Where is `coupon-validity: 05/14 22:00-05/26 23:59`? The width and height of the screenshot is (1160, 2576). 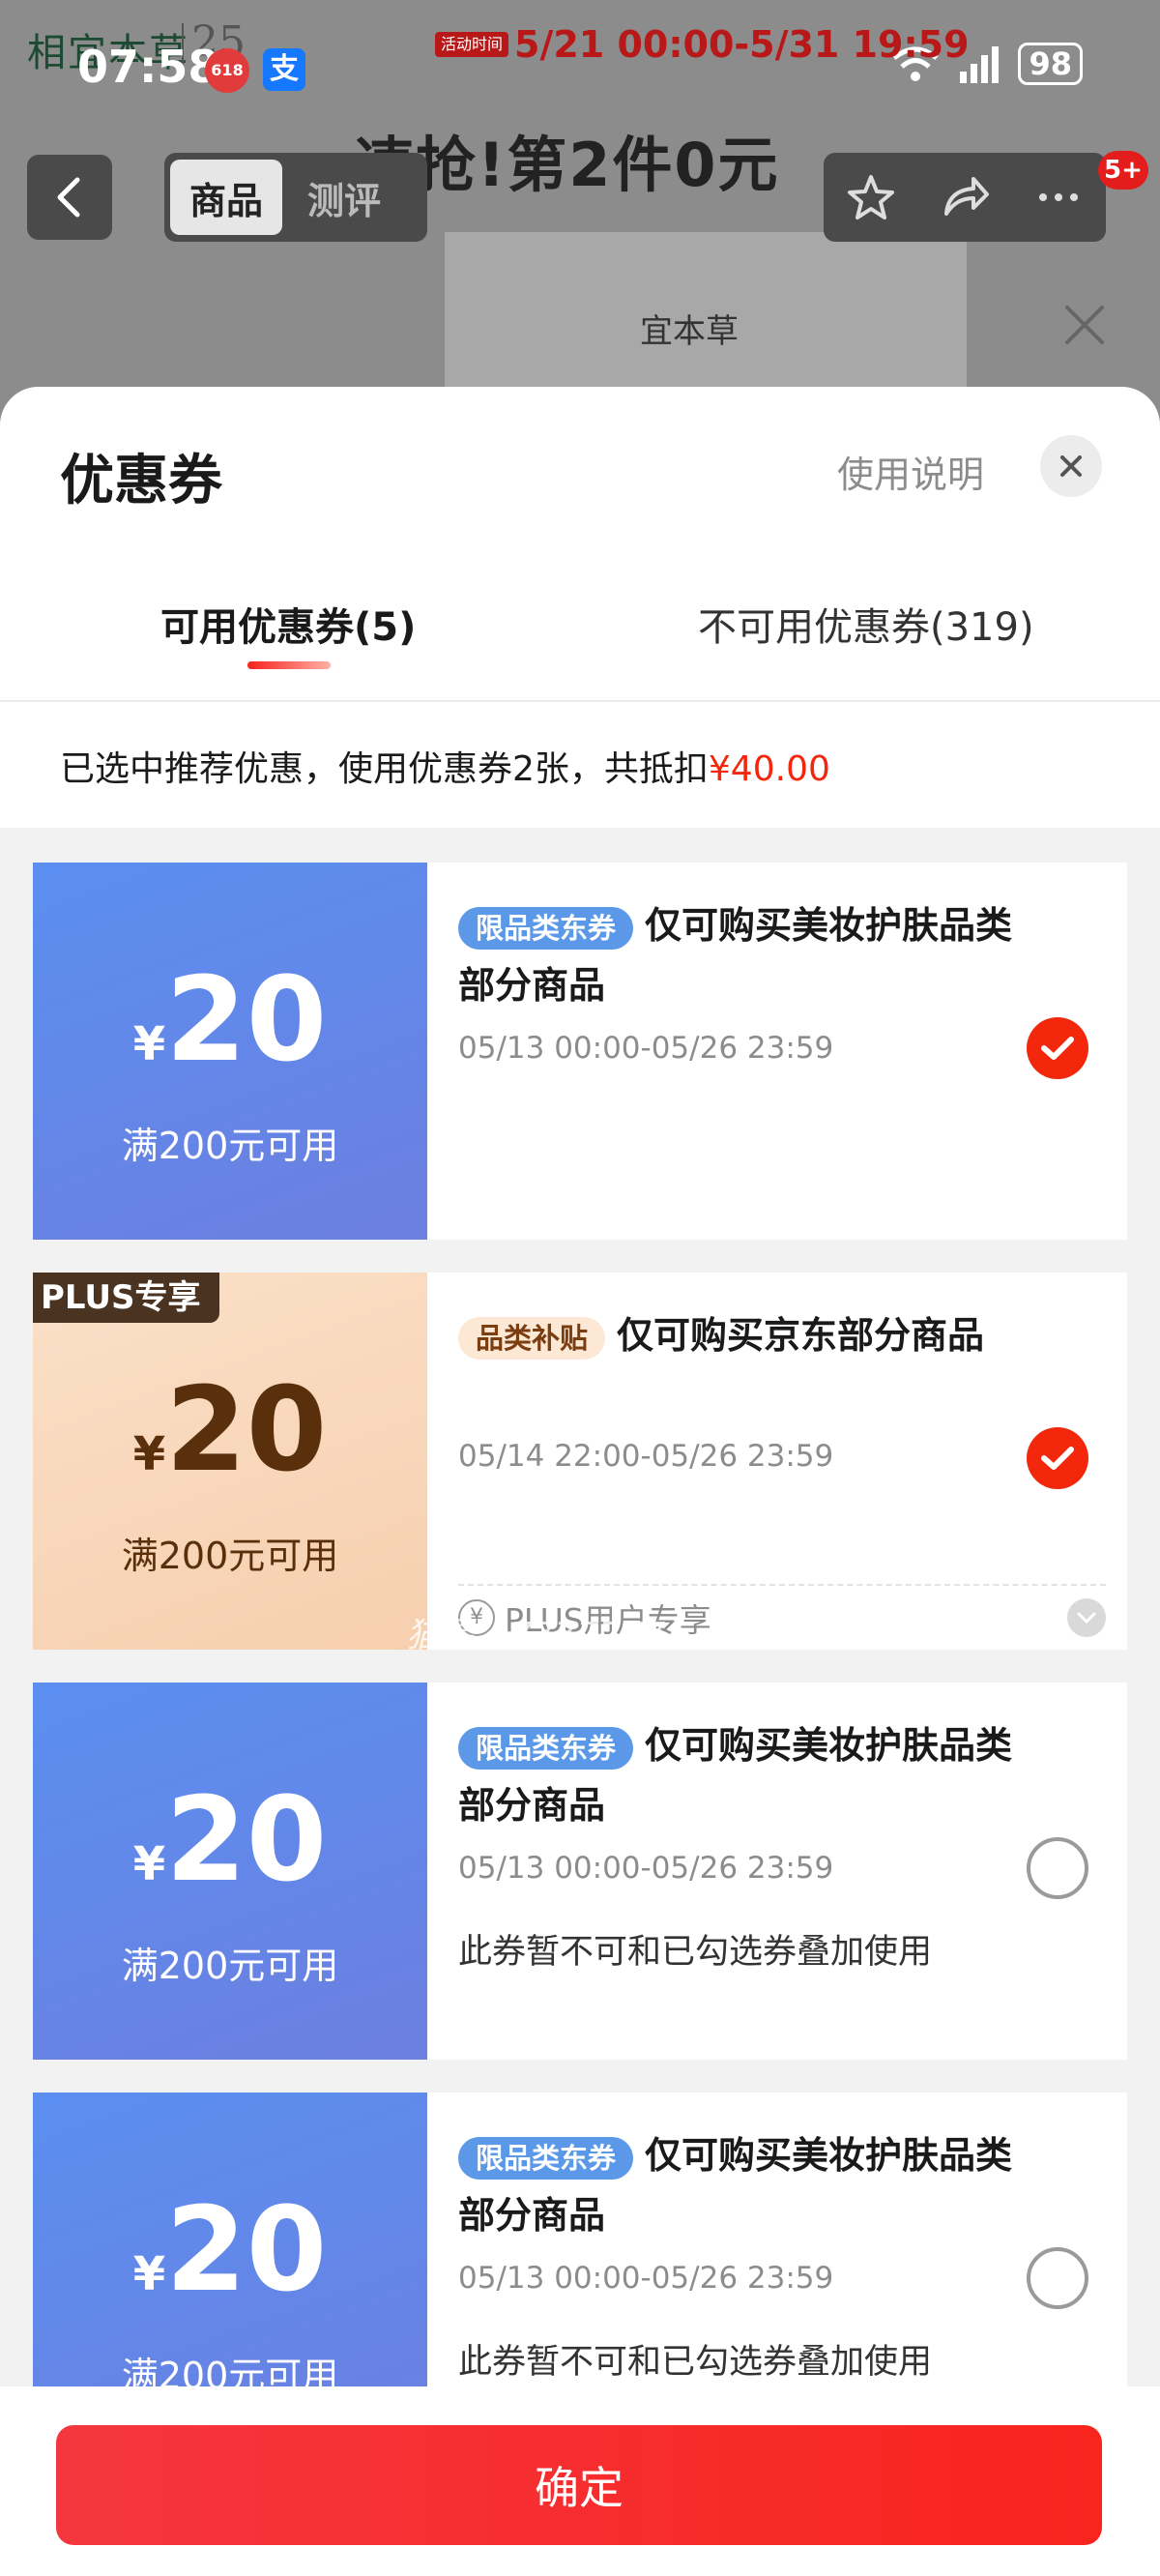 coupon-validity: 05/14 22:00-05/26 23:59 is located at coordinates (646, 1456).